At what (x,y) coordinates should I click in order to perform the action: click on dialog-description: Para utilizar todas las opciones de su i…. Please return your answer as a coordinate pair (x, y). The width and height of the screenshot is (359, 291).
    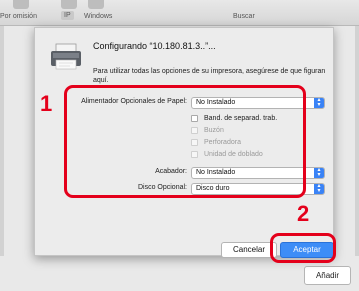
    Looking at the image, I should click on (209, 76).